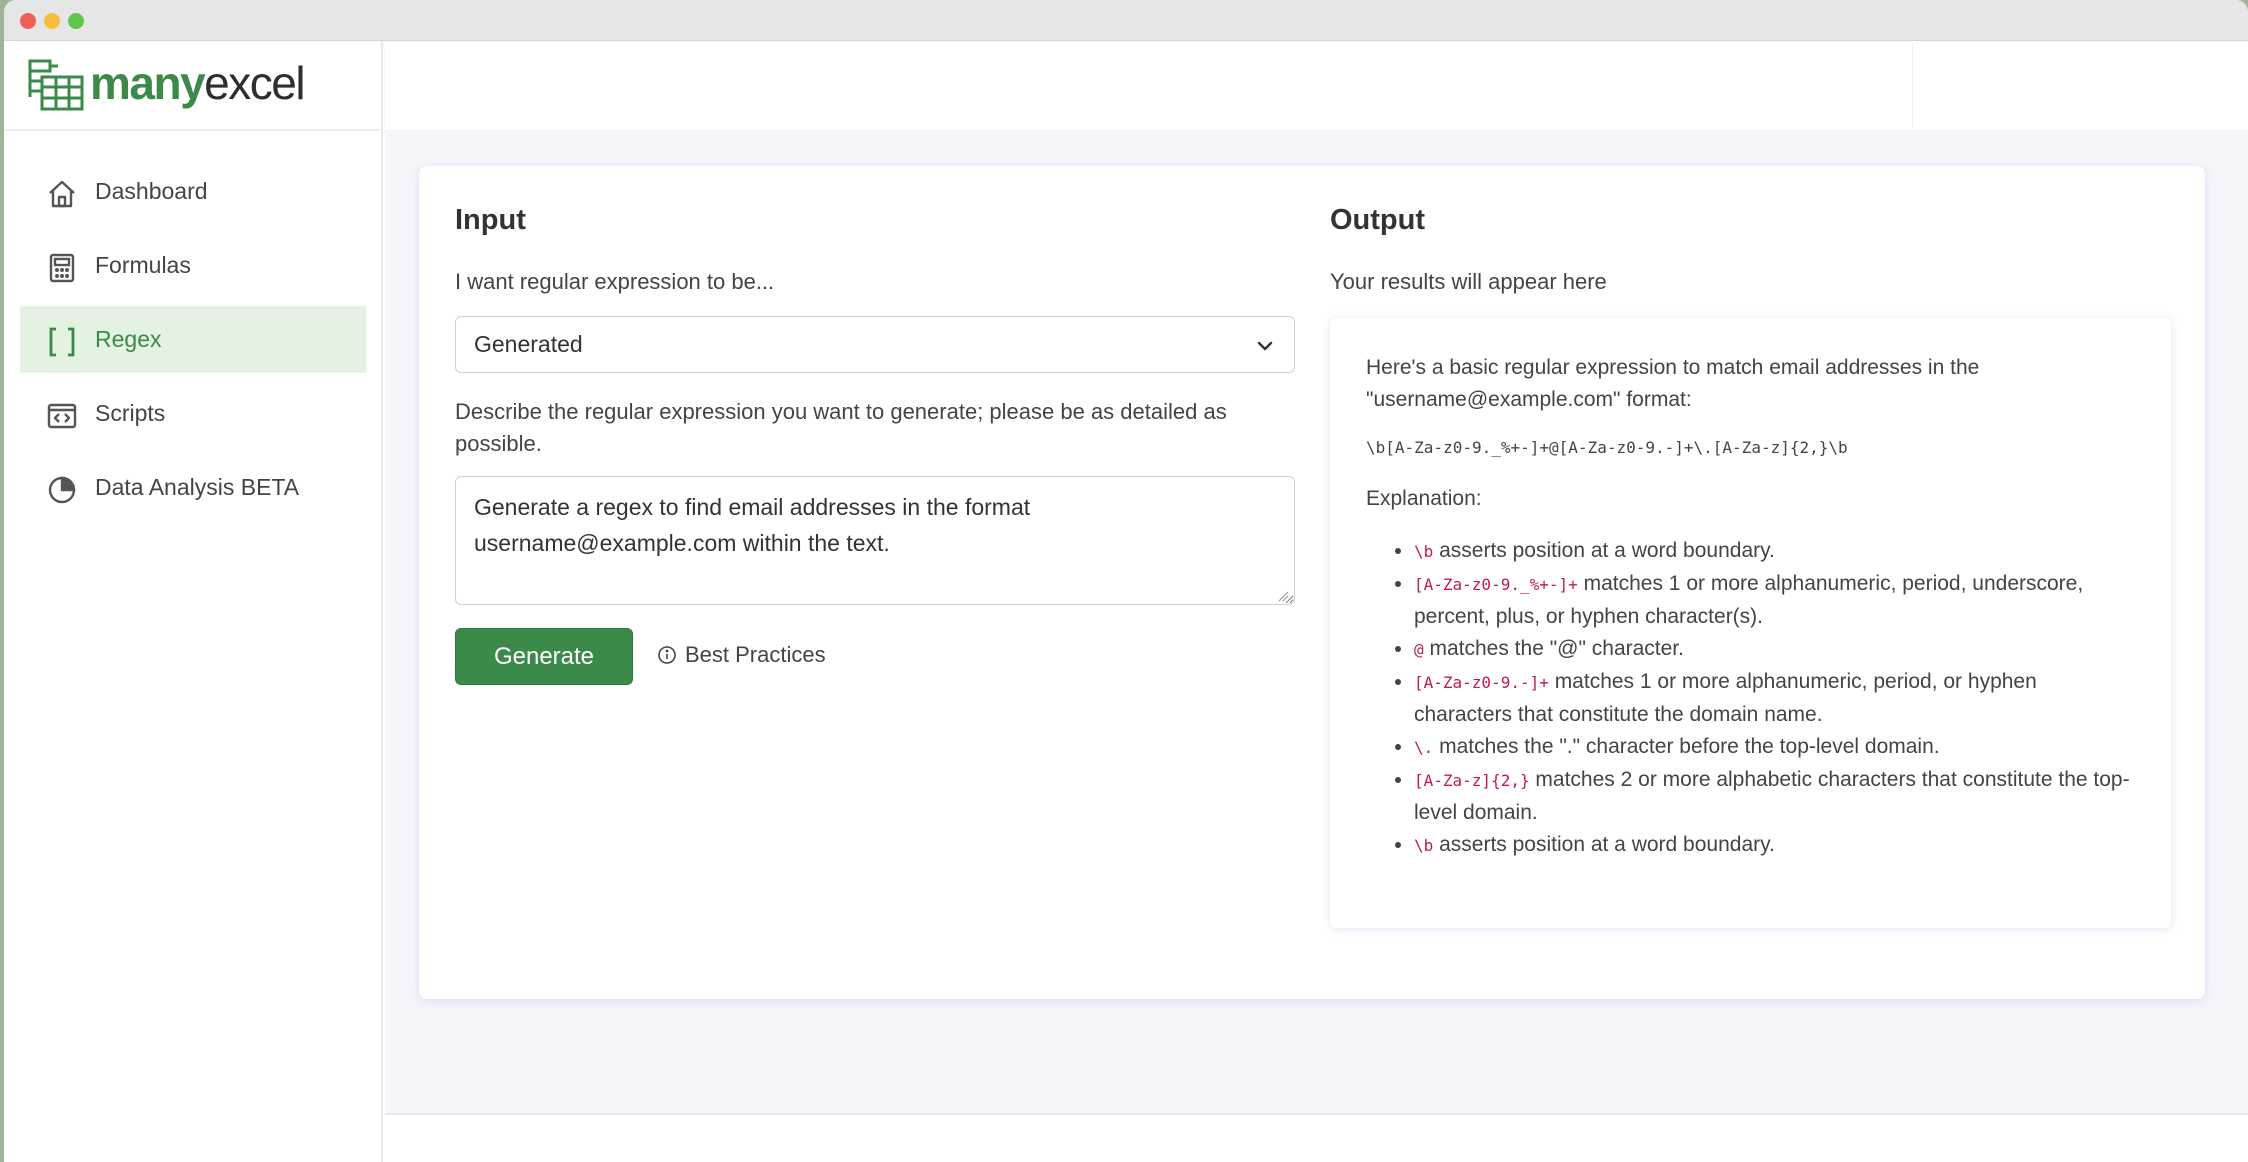 This screenshot has width=2248, height=1162. I want to click on regex-token: \., so click(1424, 747).